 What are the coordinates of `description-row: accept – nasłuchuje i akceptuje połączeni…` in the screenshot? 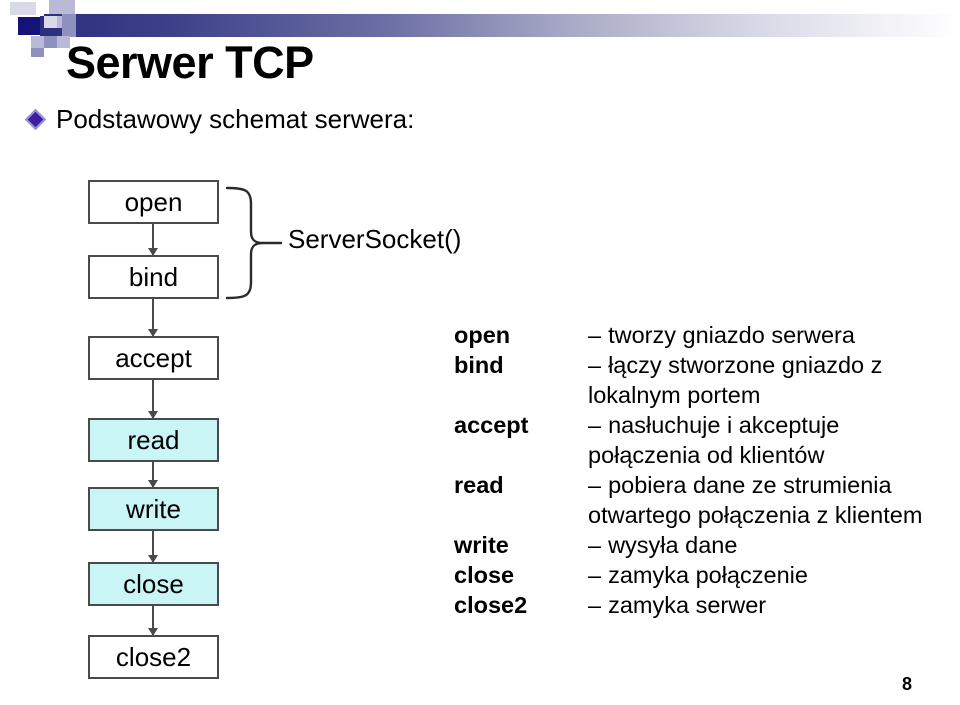 It's located at (704, 440).